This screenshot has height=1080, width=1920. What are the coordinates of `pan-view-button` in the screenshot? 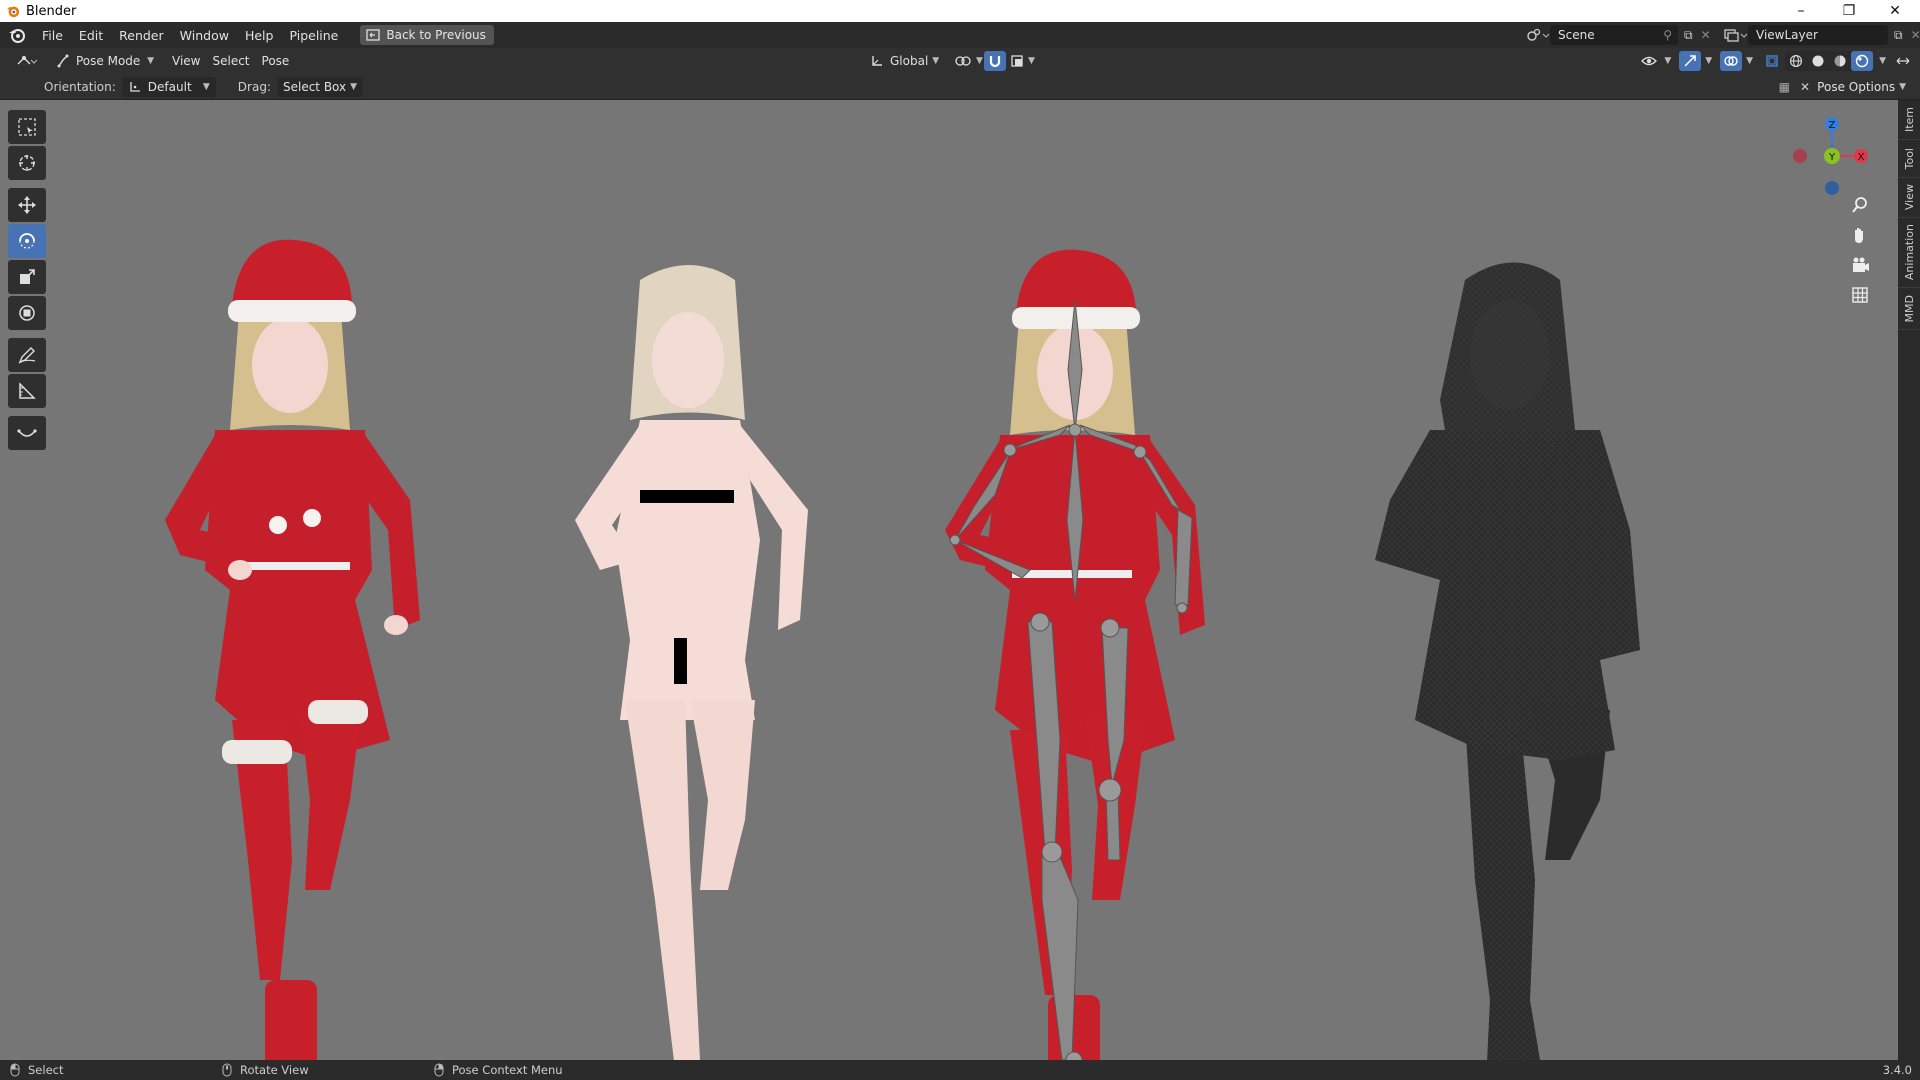 It's located at (1860, 235).